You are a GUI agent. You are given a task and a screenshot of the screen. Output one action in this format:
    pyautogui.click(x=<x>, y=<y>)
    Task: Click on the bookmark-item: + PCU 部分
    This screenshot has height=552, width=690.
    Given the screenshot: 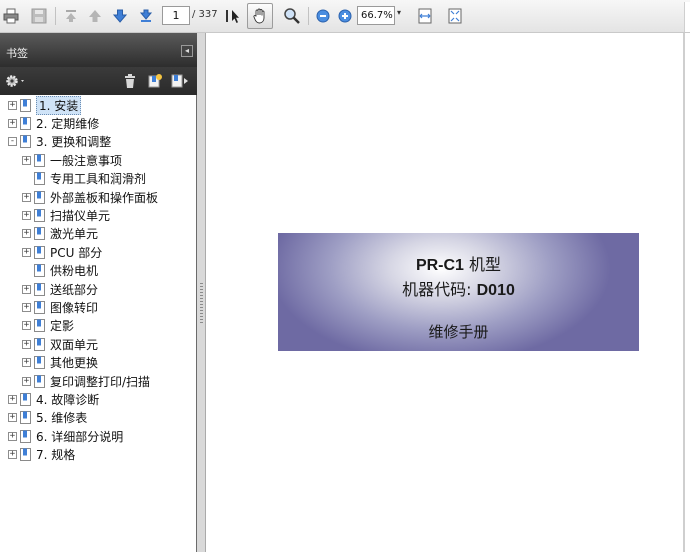 What is the action you would take?
    pyautogui.click(x=62, y=252)
    